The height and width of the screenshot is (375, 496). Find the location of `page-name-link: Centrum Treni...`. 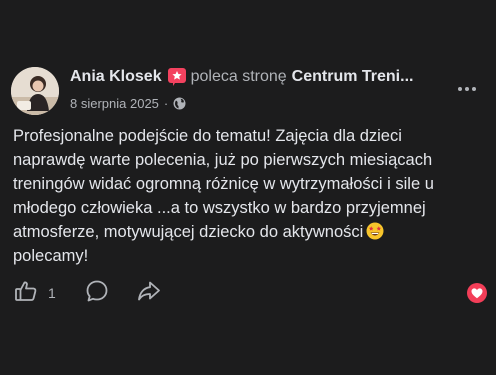

page-name-link: Centrum Treni... is located at coordinates (353, 77).